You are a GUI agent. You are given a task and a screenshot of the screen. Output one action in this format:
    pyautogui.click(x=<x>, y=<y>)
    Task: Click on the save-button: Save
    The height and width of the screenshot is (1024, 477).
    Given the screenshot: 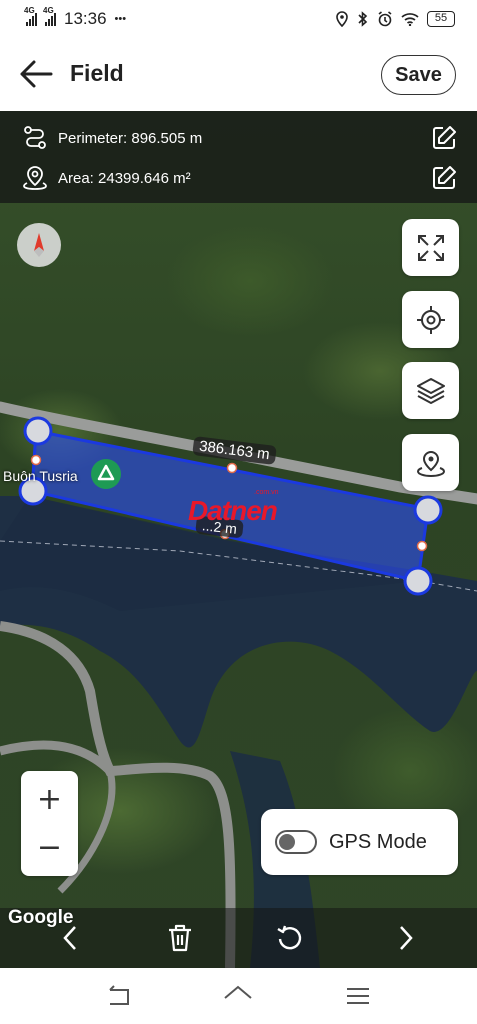 What is the action you would take?
    pyautogui.click(x=418, y=75)
    